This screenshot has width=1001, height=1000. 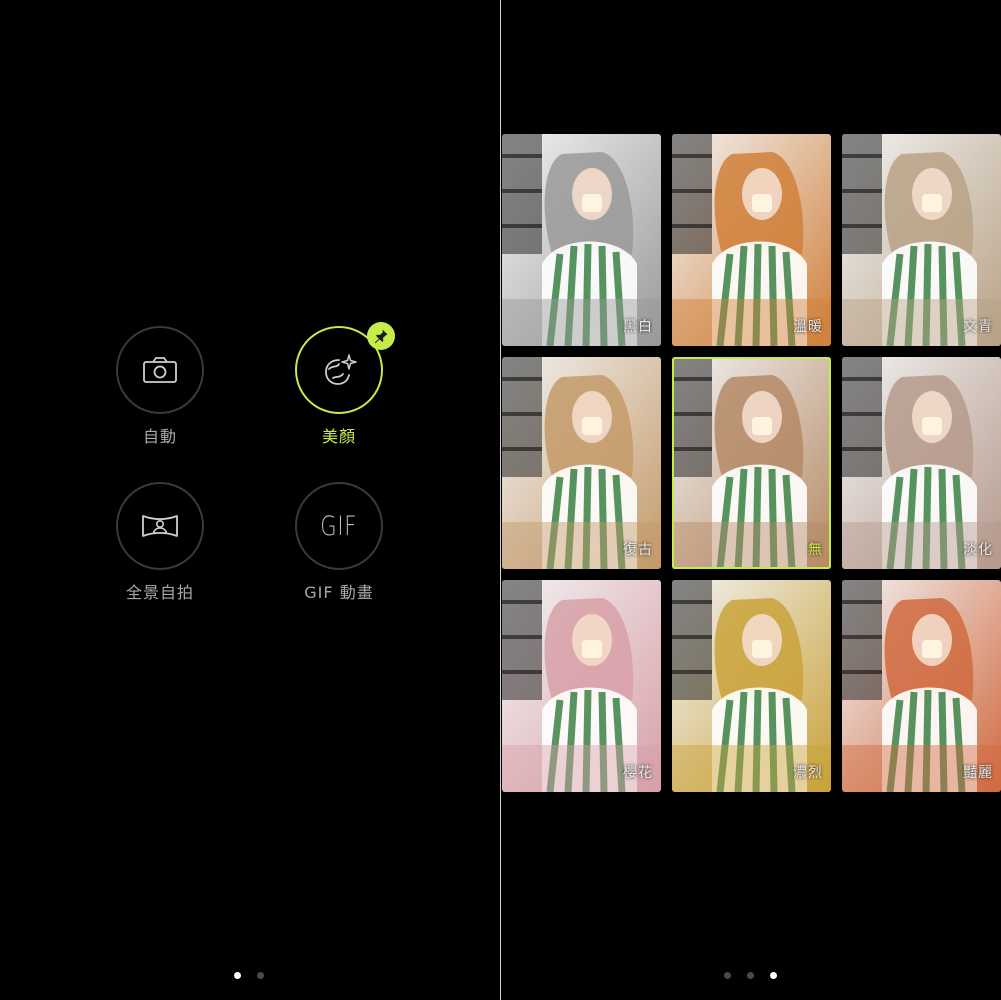 I want to click on filter-tile: 復古, so click(x=581, y=463).